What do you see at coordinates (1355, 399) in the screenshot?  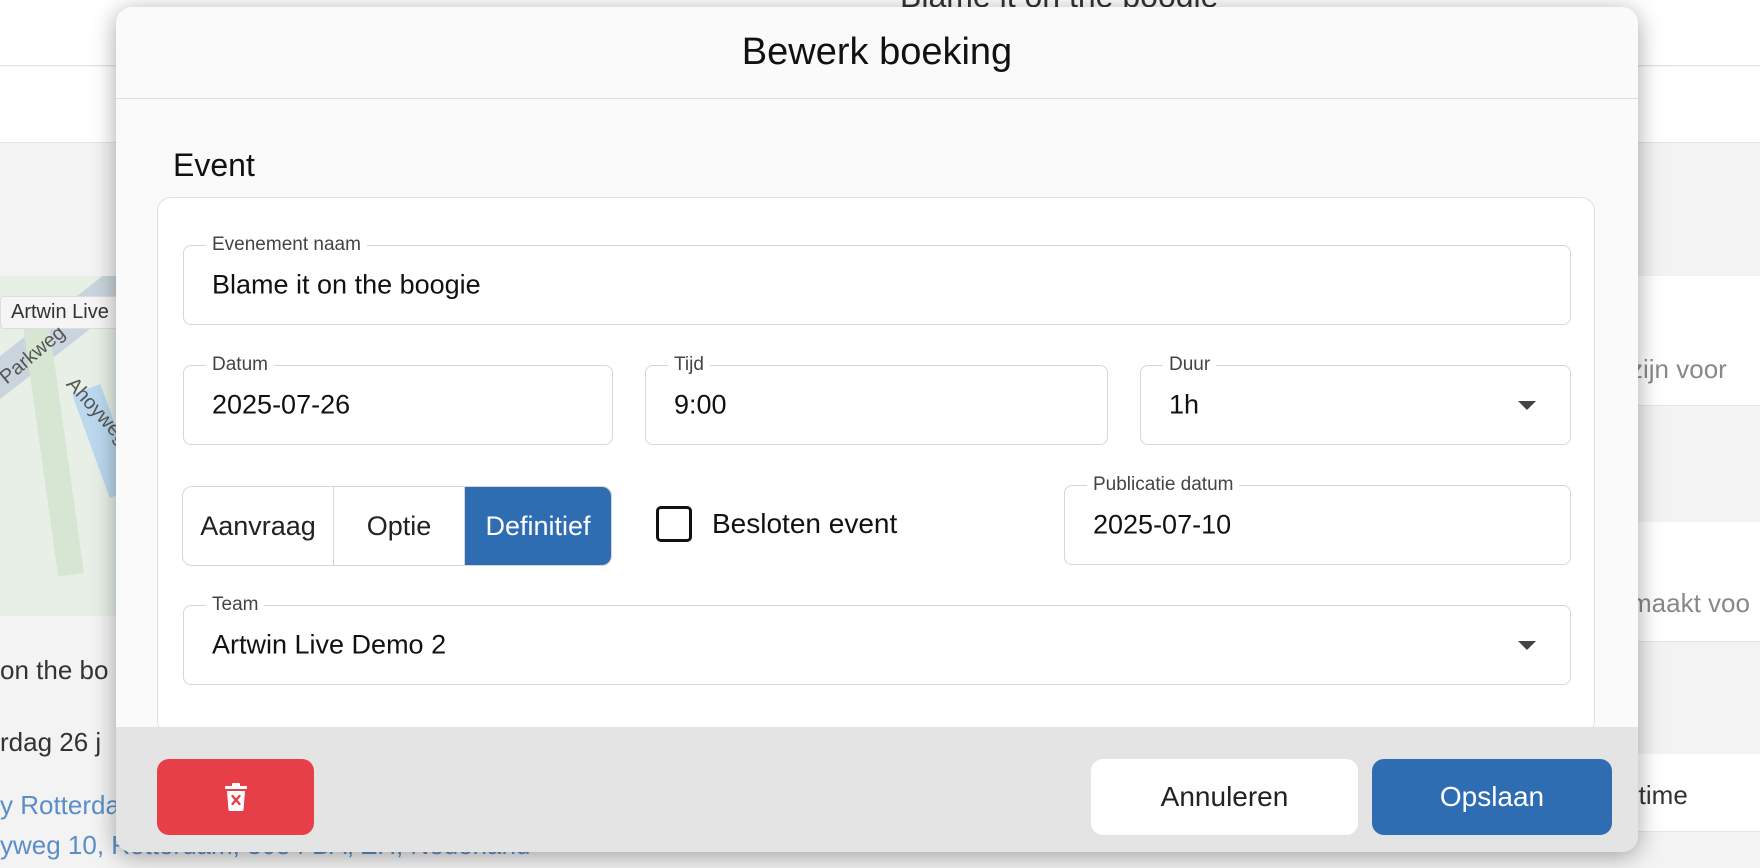 I see `duration-select: Duur 1h` at bounding box center [1355, 399].